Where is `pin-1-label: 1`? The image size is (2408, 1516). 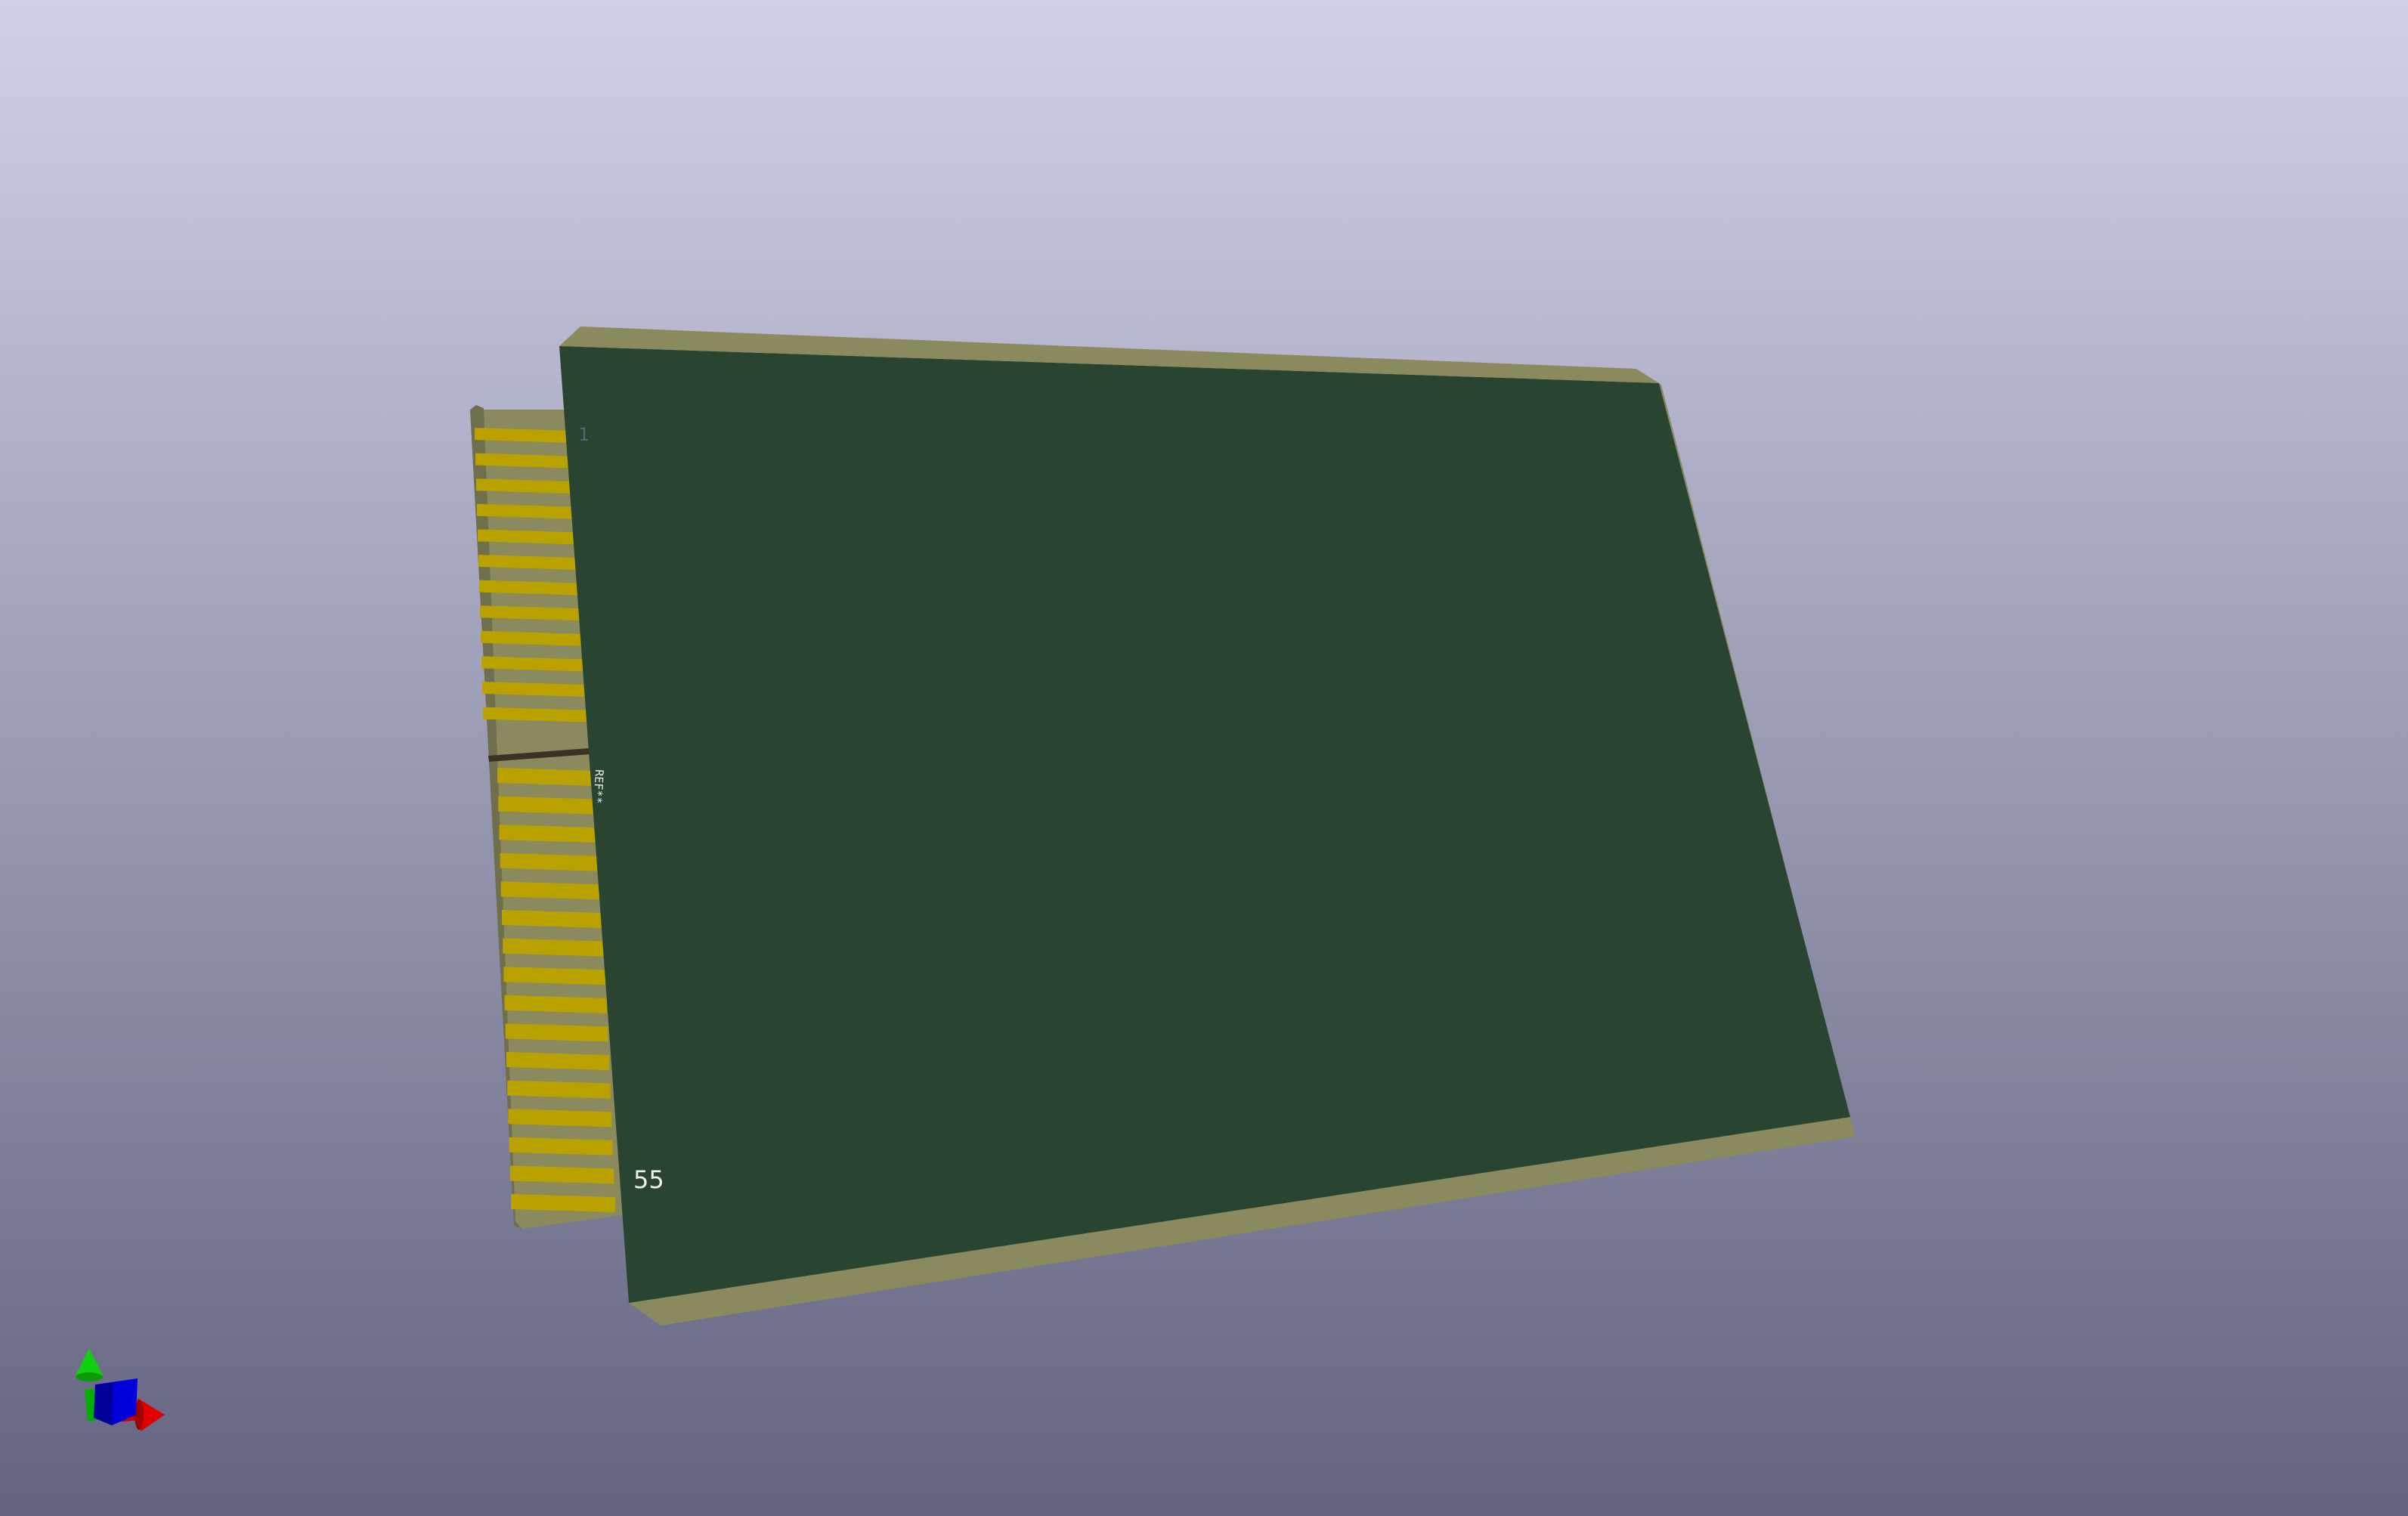 pin-1-label: 1 is located at coordinates (583, 434).